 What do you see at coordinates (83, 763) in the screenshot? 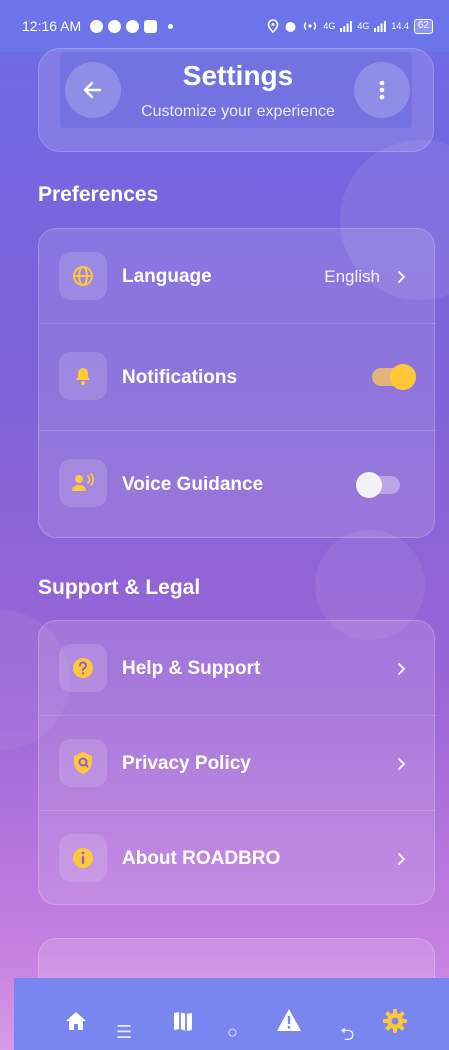
I see `shield-icon` at bounding box center [83, 763].